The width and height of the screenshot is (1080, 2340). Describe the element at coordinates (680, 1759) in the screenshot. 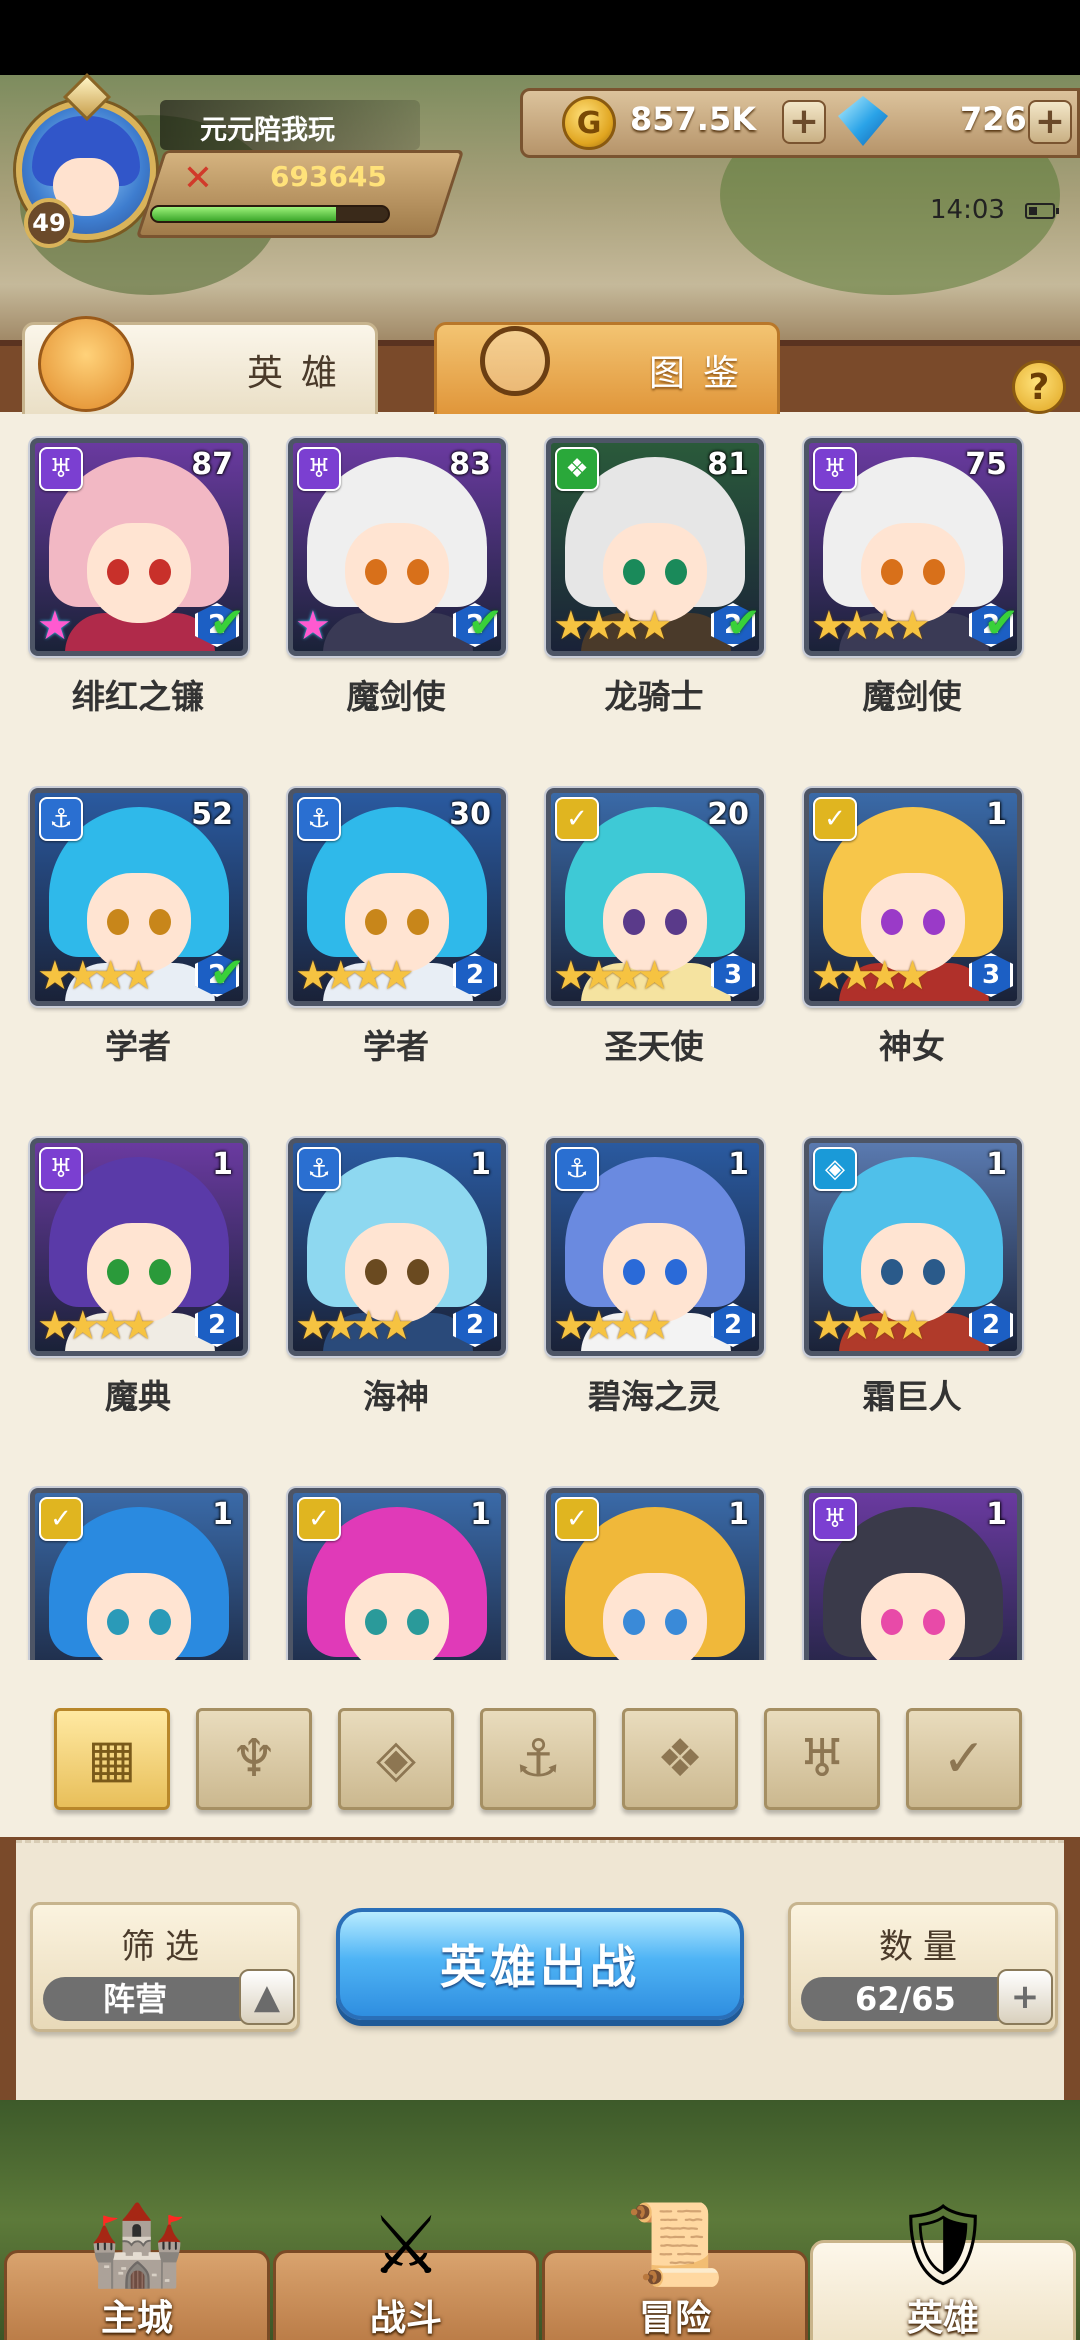

I see `beast-faction-filter-button: ❖` at that location.